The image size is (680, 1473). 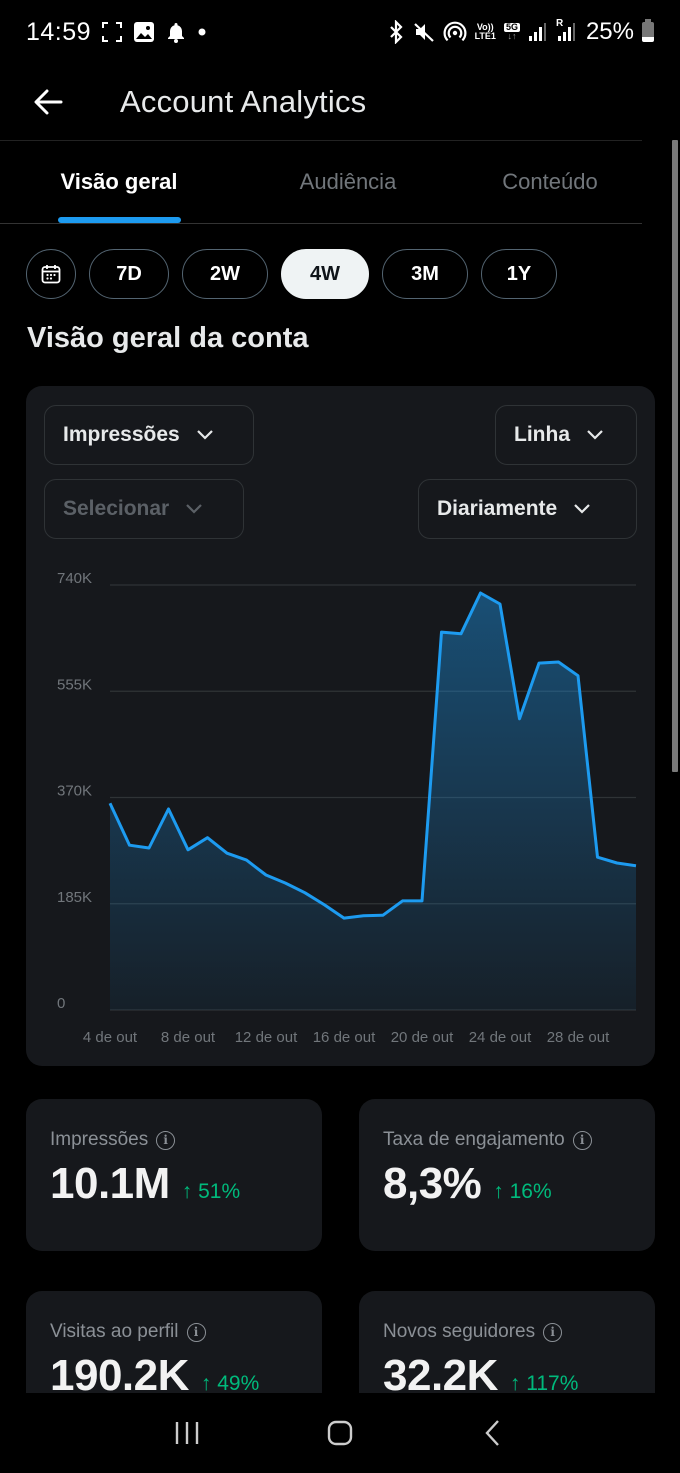 I want to click on metric-label: Novos seguidores, so click(x=459, y=1331).